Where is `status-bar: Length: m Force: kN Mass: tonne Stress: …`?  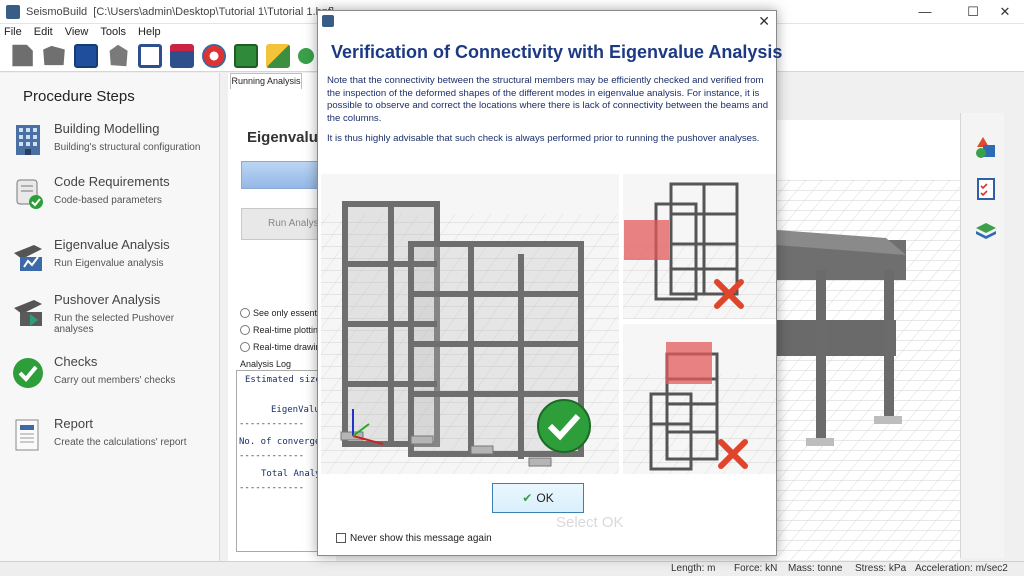 status-bar: Length: m Force: kN Mass: tonne Stress: … is located at coordinates (512, 568).